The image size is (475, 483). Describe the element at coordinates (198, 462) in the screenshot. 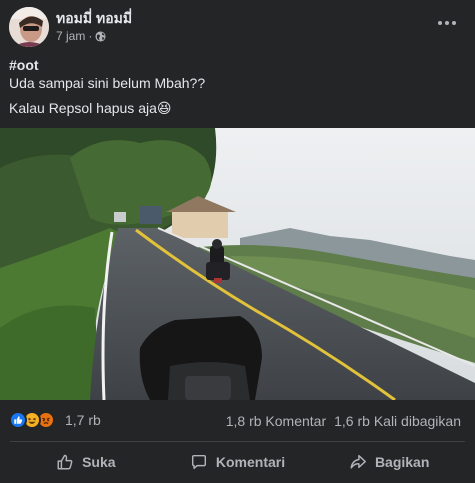

I see `comment-icon` at that location.